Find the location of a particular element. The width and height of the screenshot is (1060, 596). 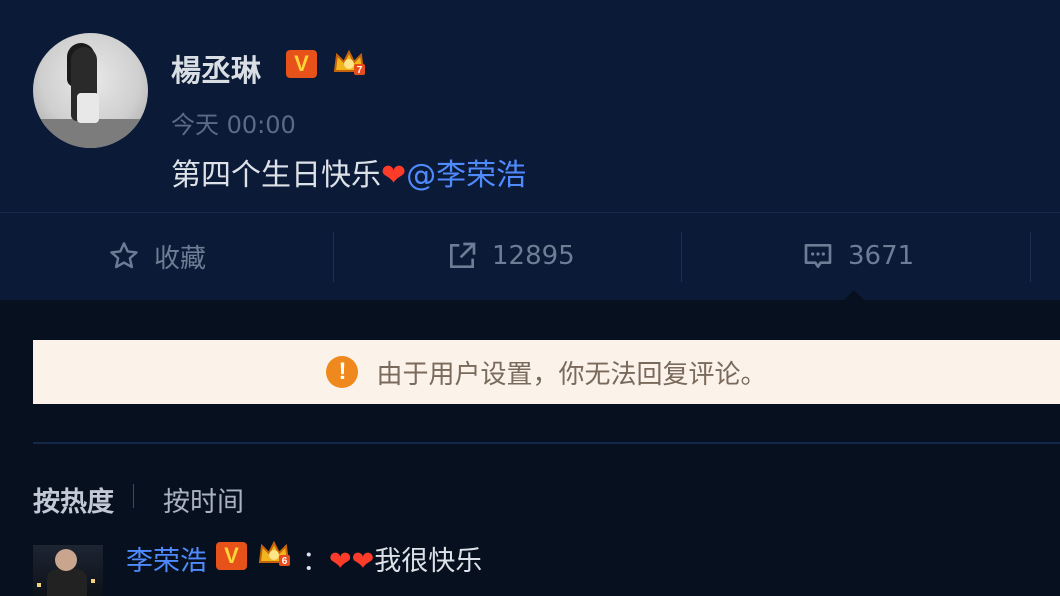

section-divider is located at coordinates (546, 443).